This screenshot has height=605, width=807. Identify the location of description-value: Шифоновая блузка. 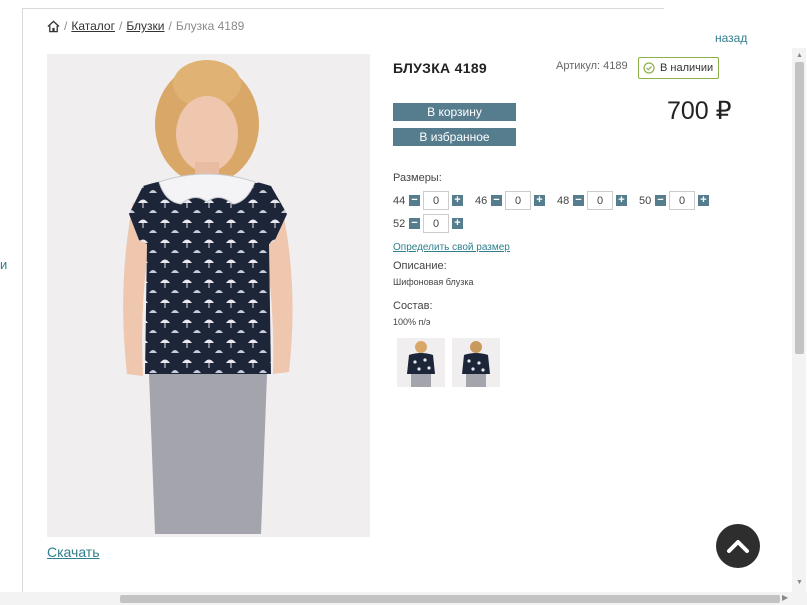
(433, 282).